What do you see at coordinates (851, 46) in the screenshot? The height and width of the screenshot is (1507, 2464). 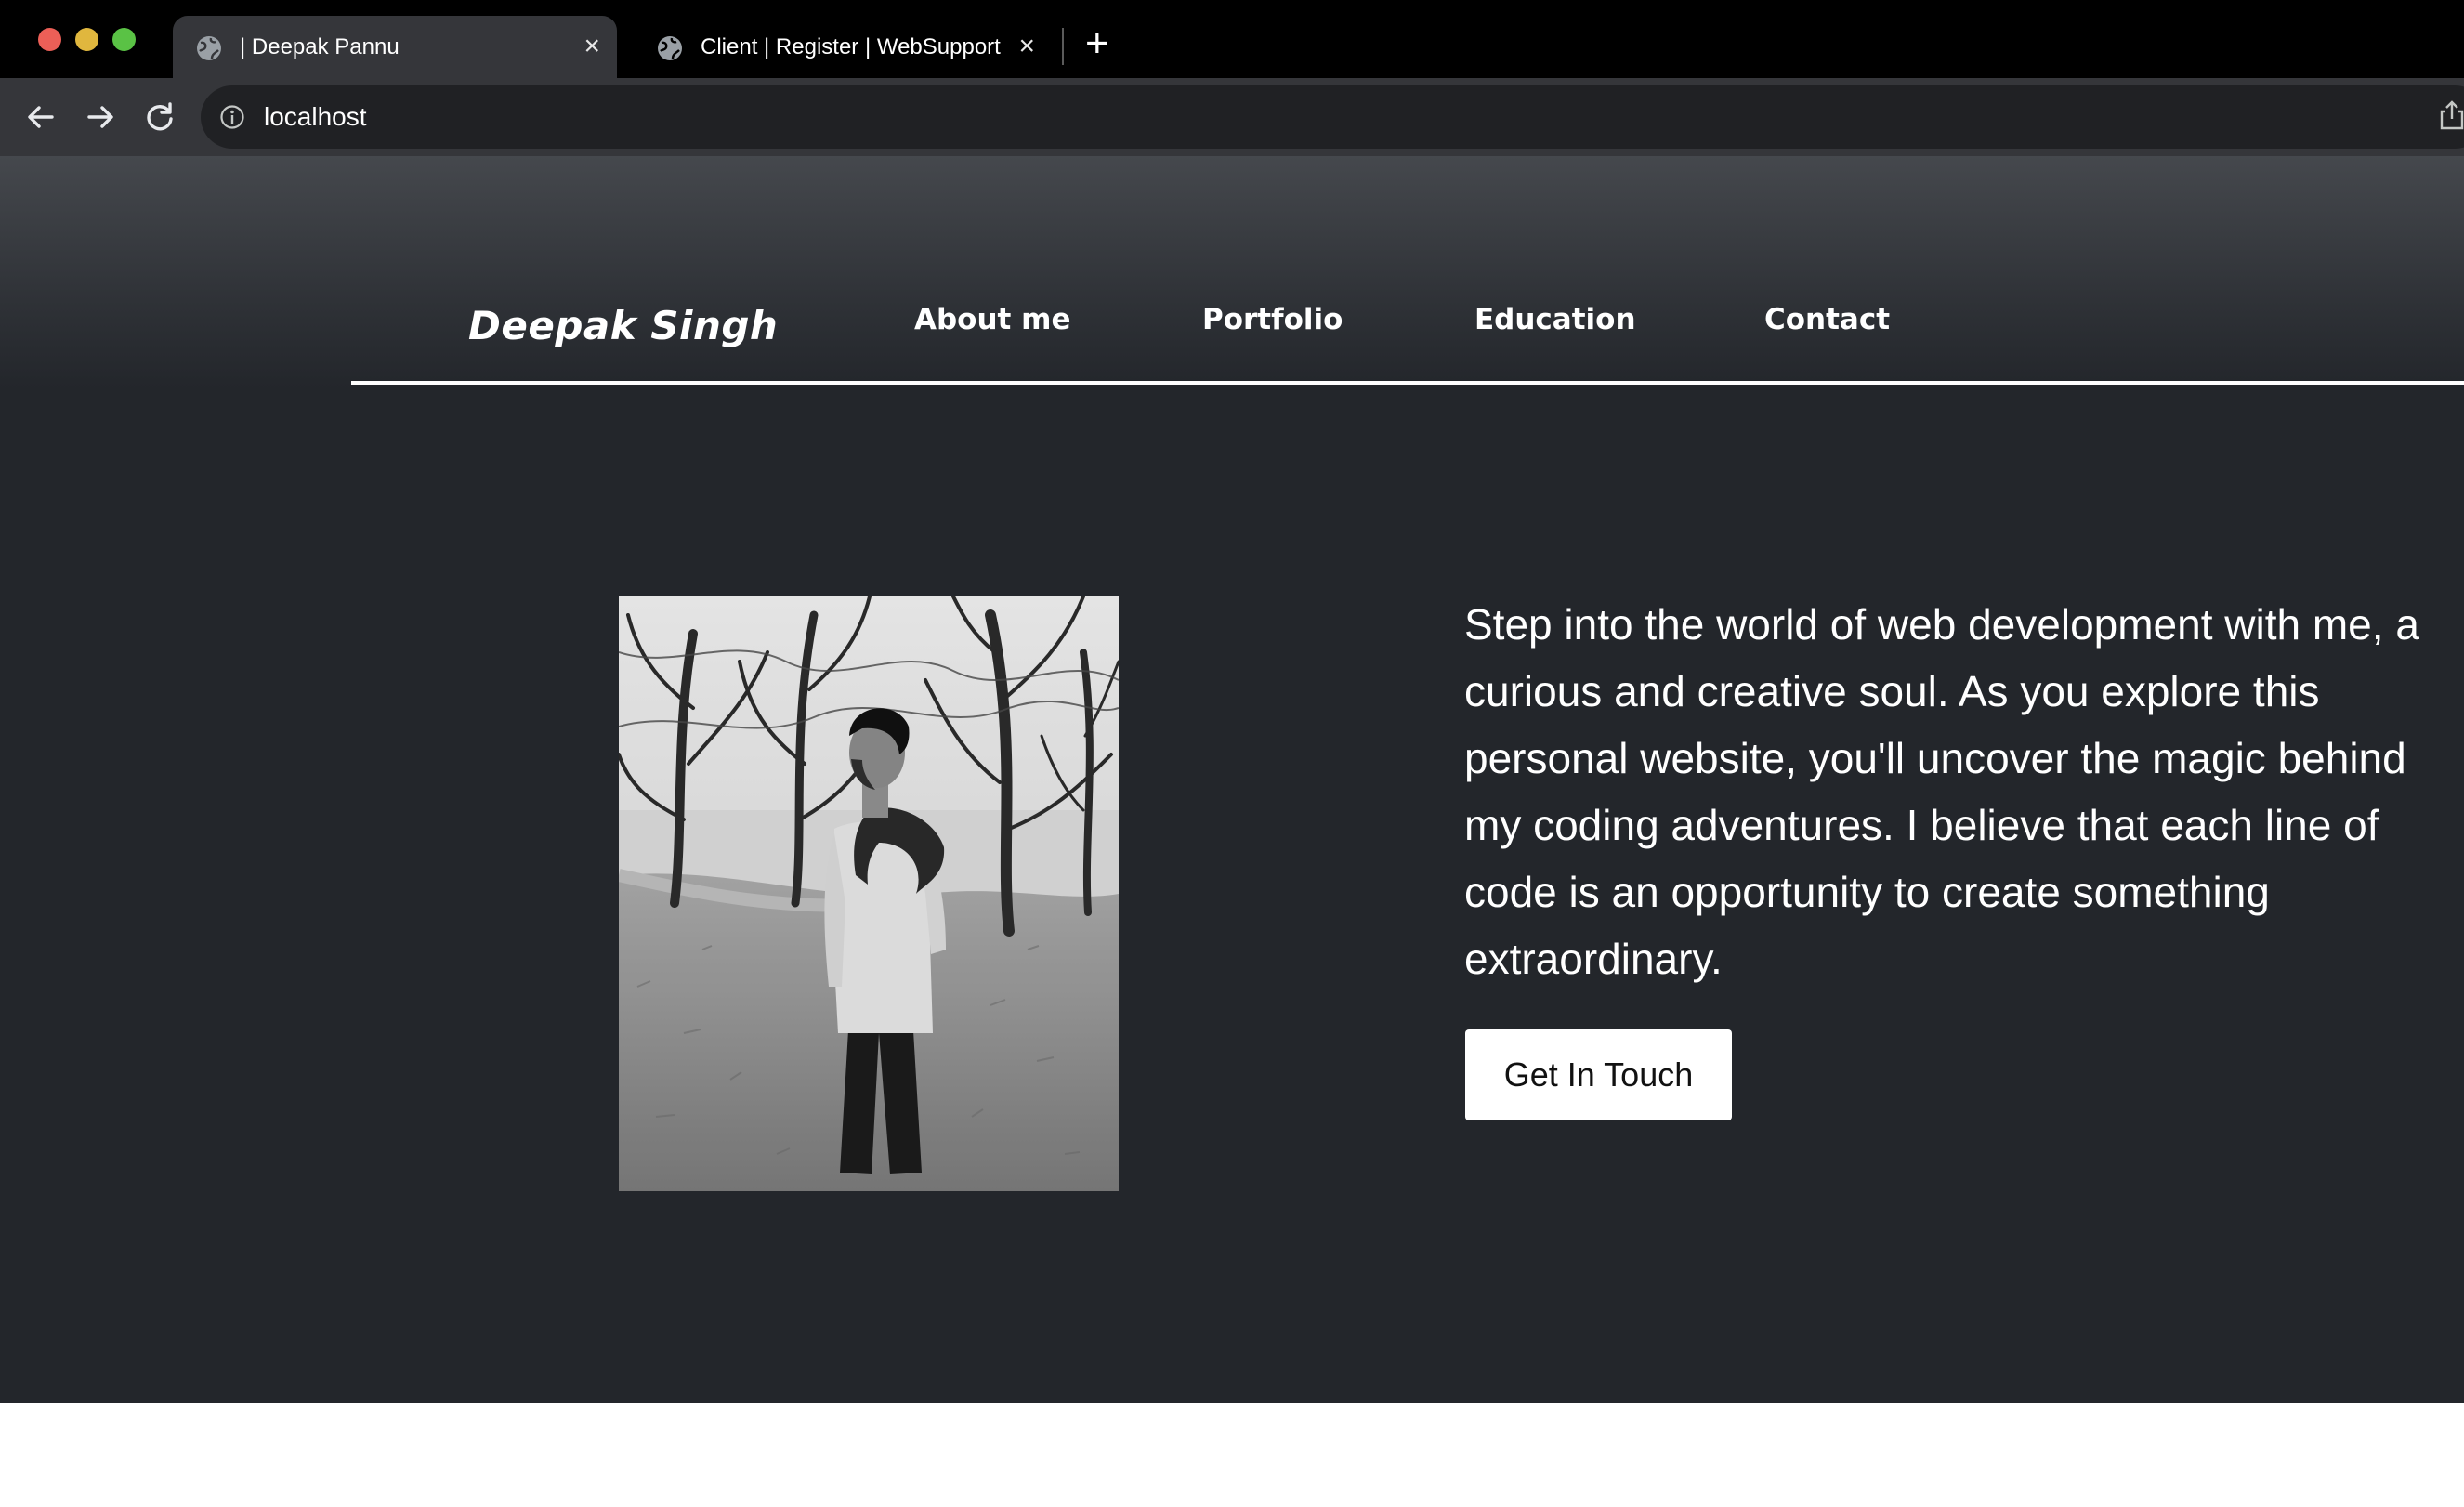 I see `tab-title: Client | Register | WebSupport` at bounding box center [851, 46].